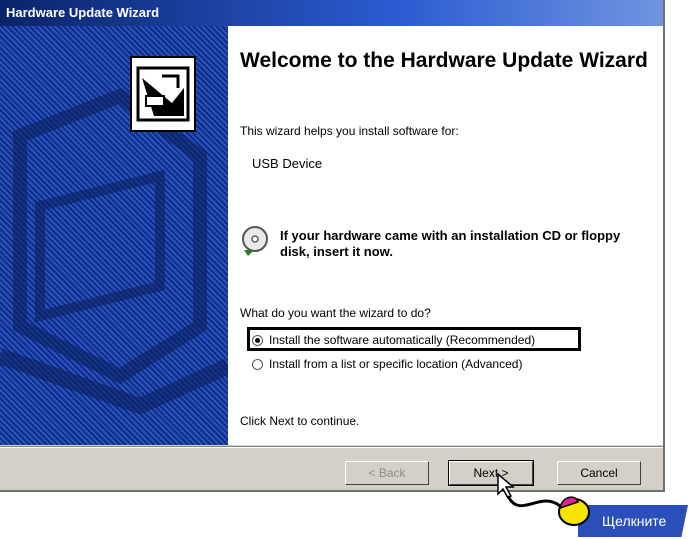  I want to click on mouse-icon, so click(574, 511).